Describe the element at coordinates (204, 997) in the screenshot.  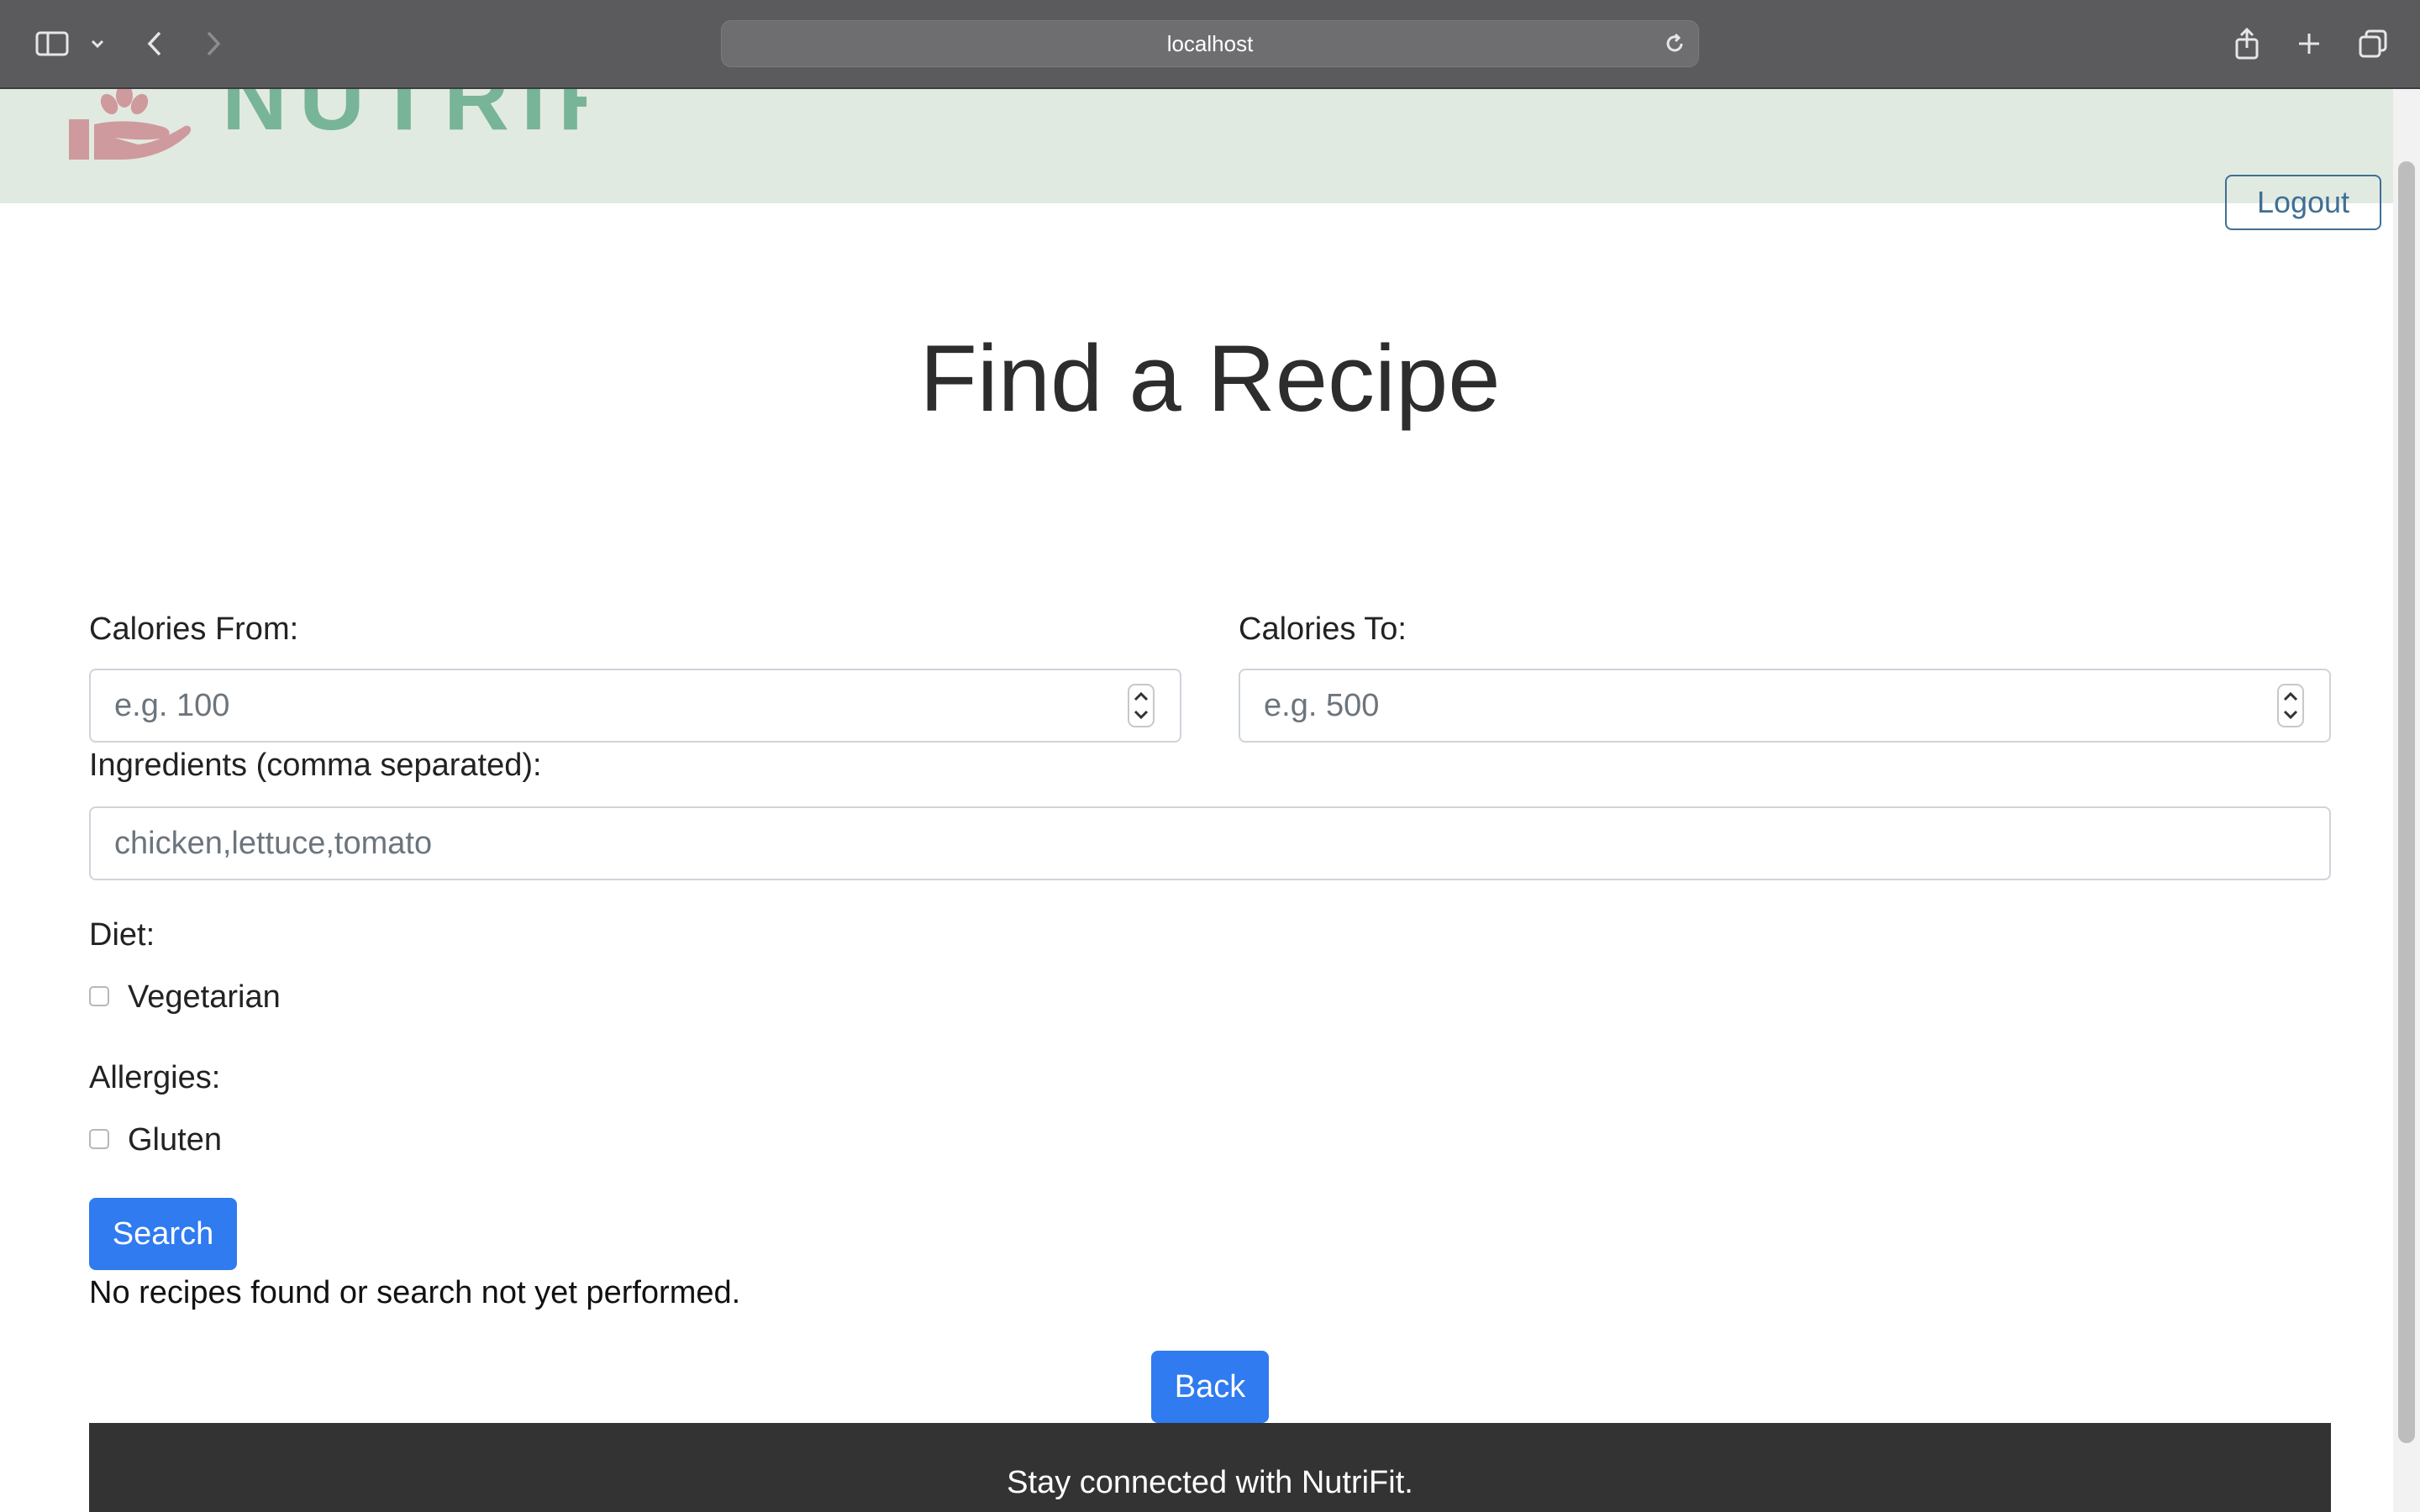
I see `vegetarian-label: Vegetarian` at that location.